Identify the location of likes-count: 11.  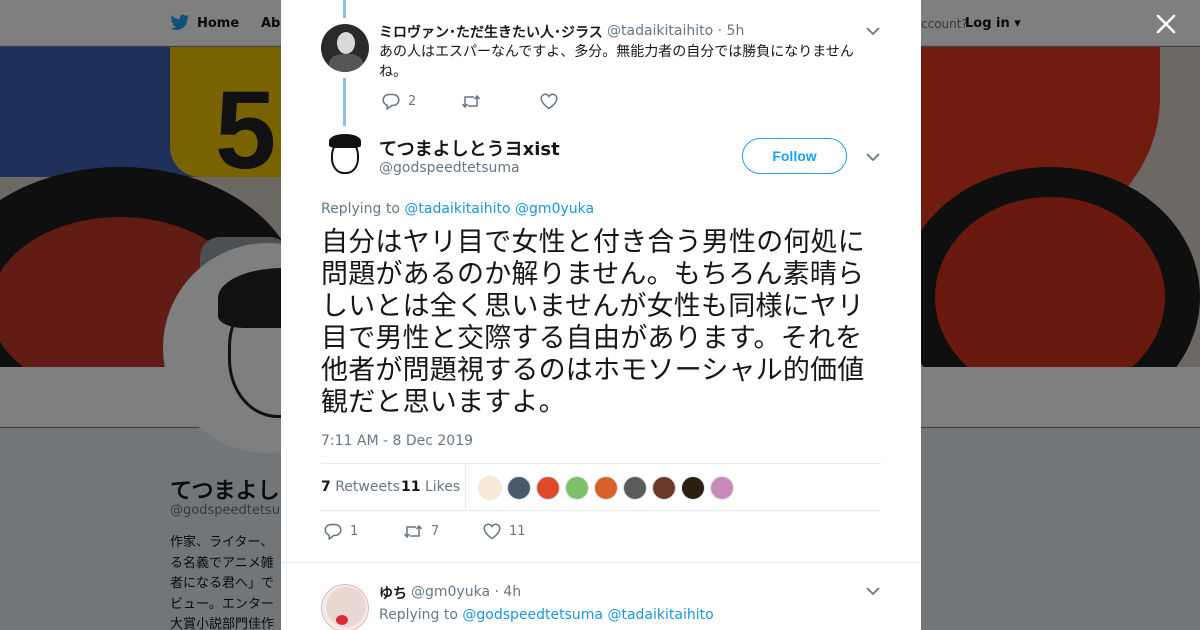
(411, 487).